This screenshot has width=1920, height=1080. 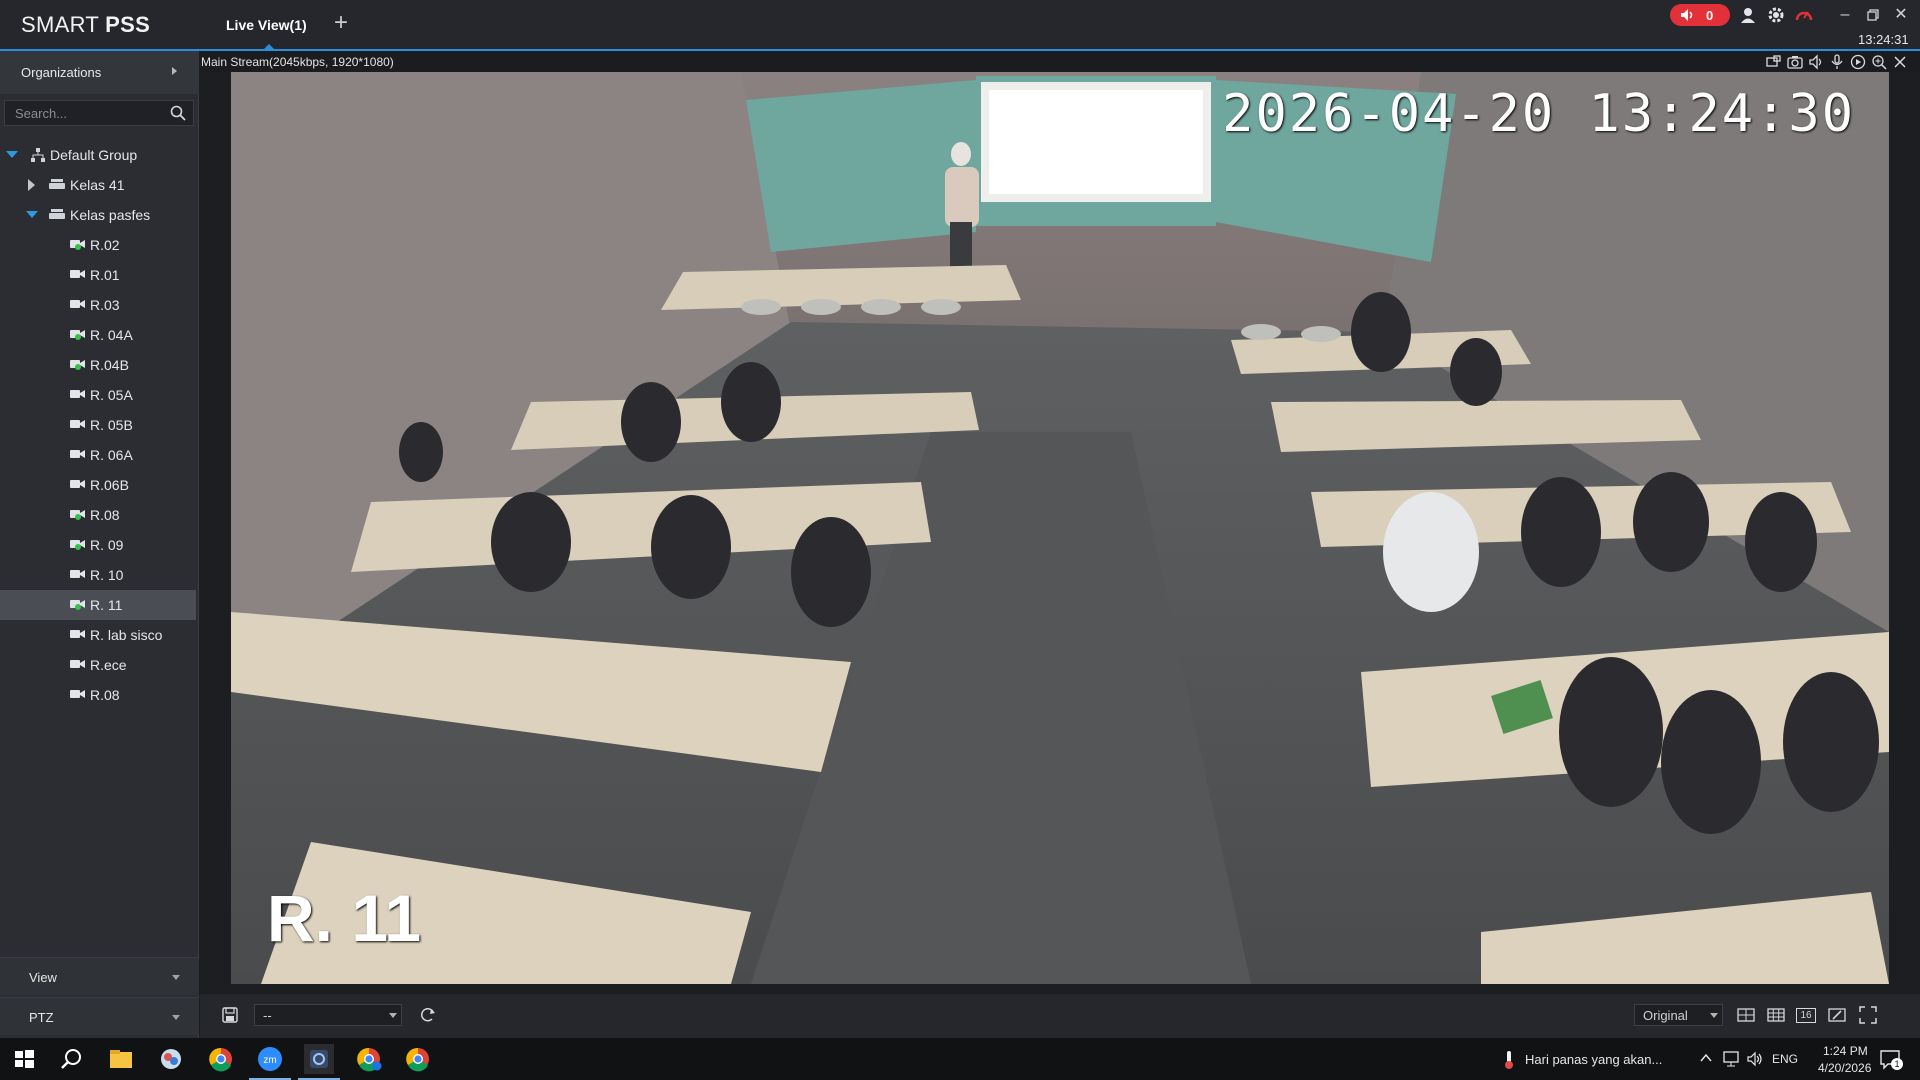 What do you see at coordinates (230, 1015) in the screenshot?
I see `save-view-icon` at bounding box center [230, 1015].